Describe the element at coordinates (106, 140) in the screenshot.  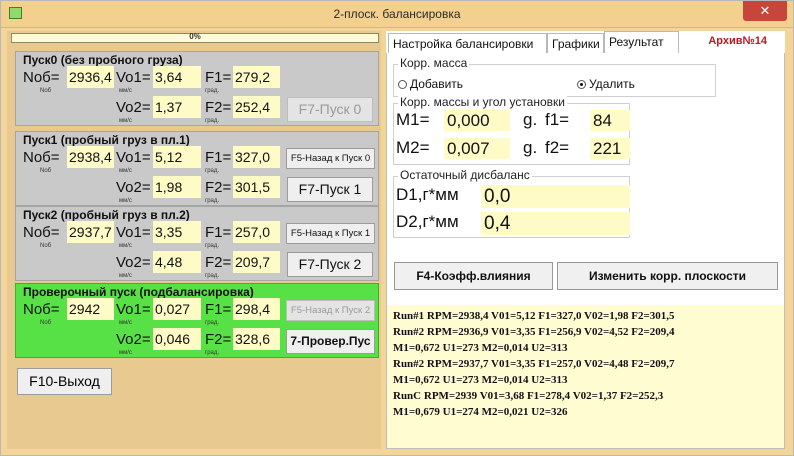
I see `run1-title: Пуск1 (пробный груз в пл.1)` at that location.